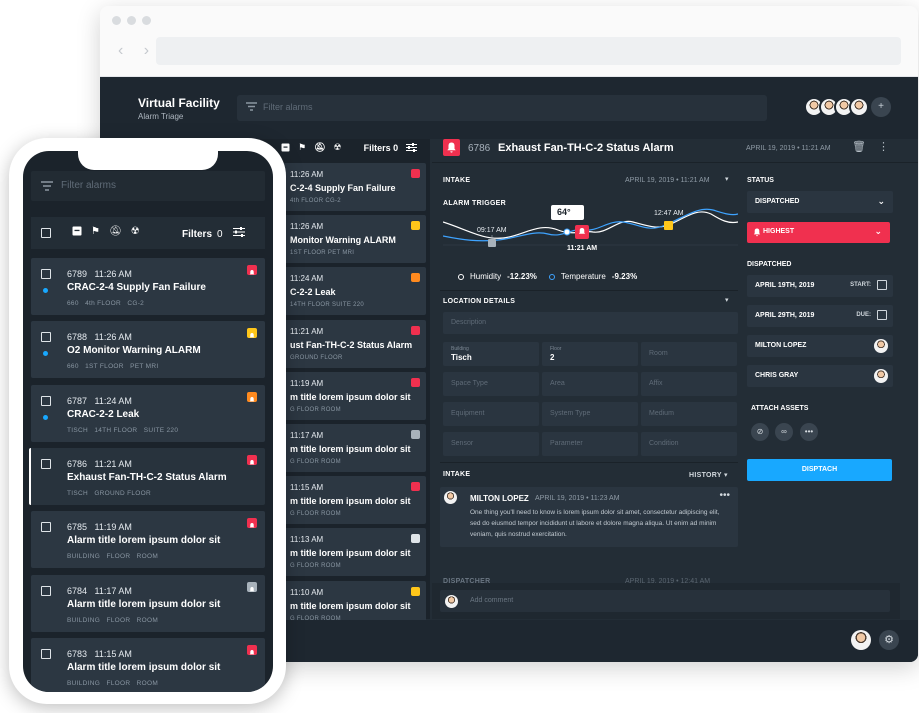  Describe the element at coordinates (889, 640) in the screenshot. I see `gear-icon: ⚙` at that location.